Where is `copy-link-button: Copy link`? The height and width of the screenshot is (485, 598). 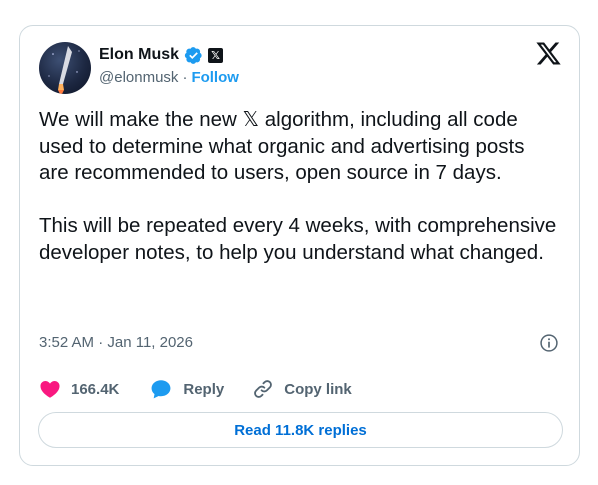 copy-link-button: Copy link is located at coordinates (302, 389).